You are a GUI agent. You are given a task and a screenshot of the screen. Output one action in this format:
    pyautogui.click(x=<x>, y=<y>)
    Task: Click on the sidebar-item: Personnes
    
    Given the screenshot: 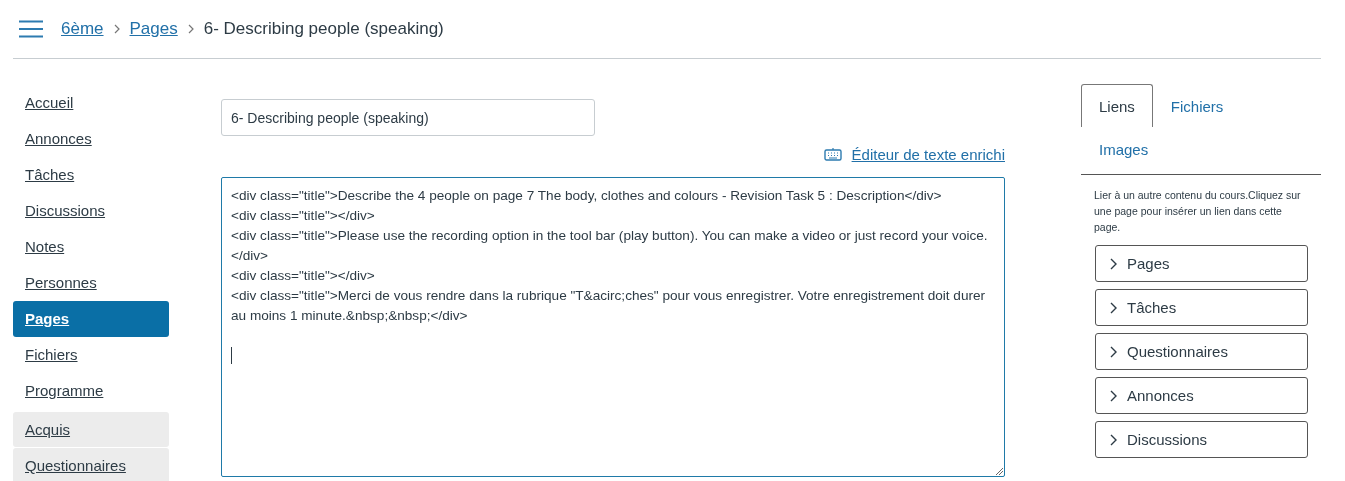 What is the action you would take?
    pyautogui.click(x=91, y=286)
    